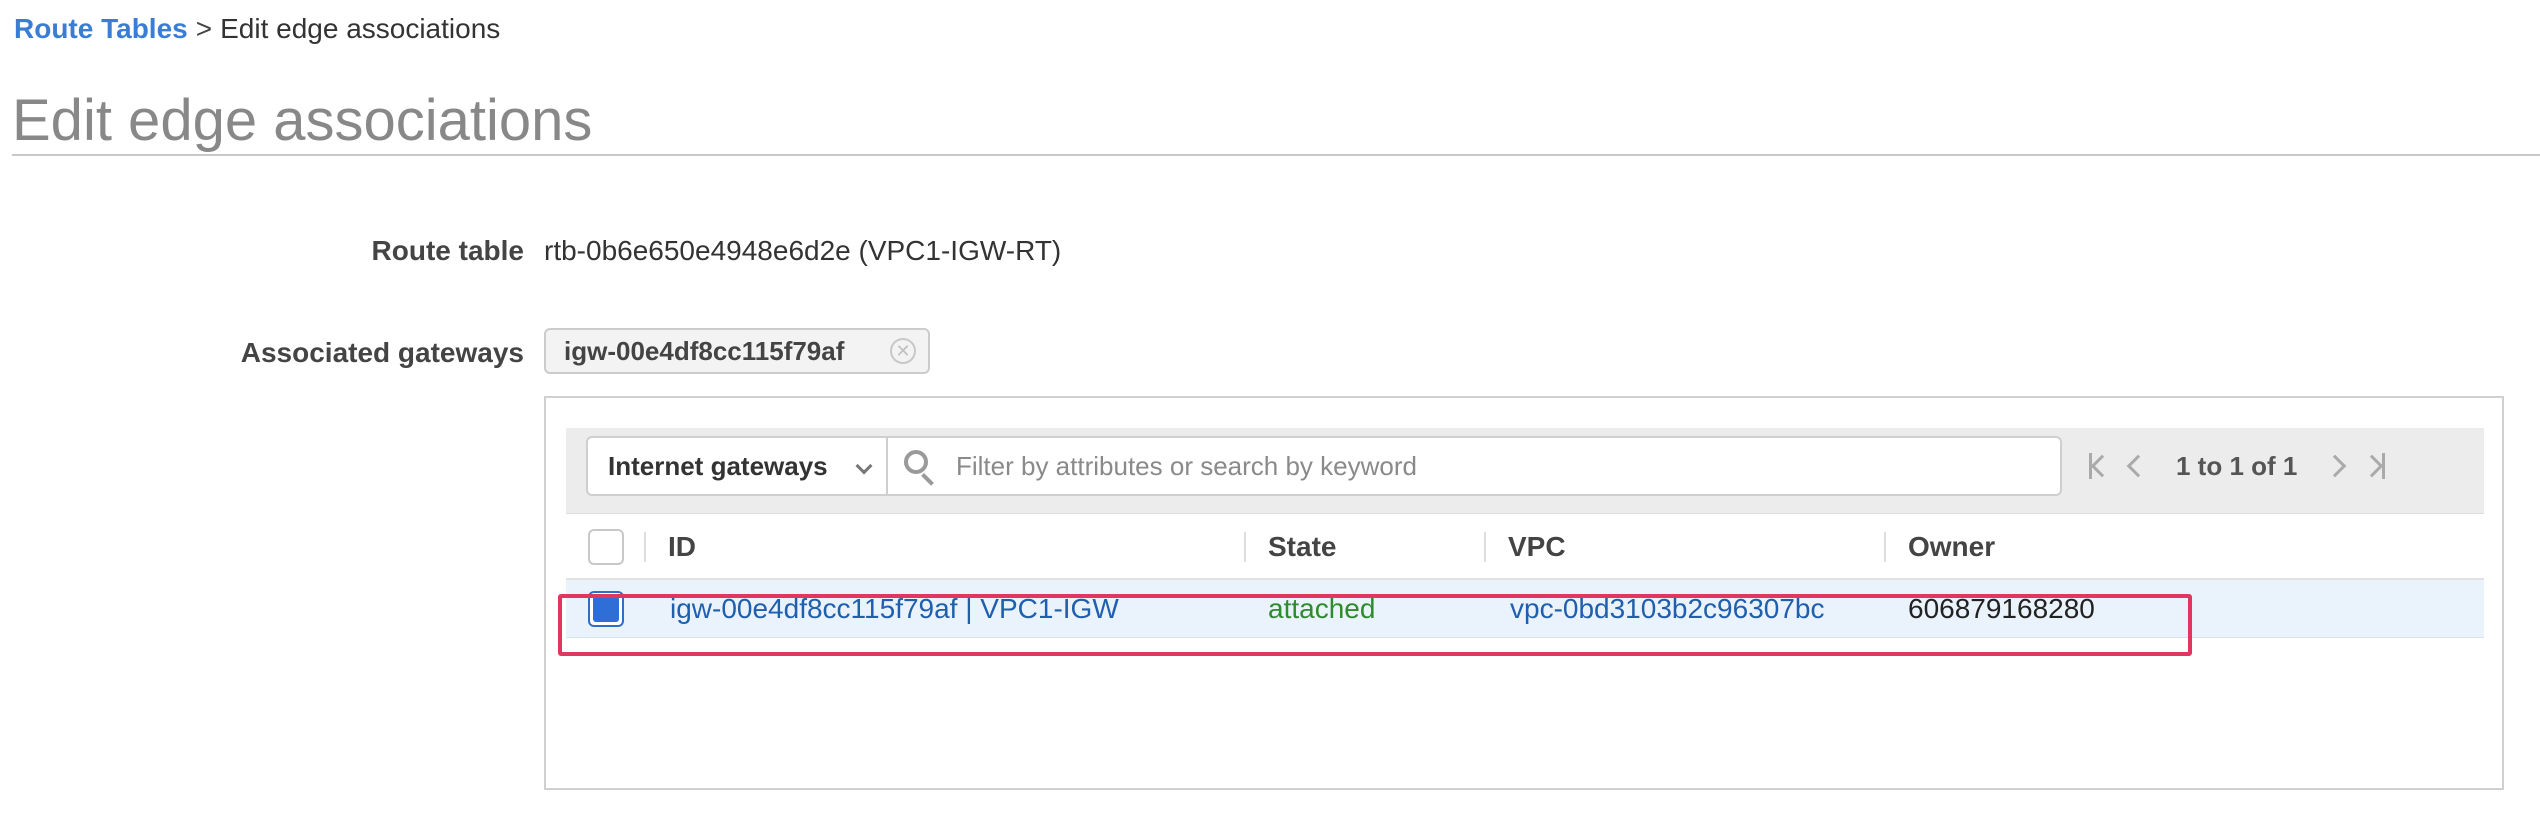  I want to click on gateway-state: attached, so click(1322, 608).